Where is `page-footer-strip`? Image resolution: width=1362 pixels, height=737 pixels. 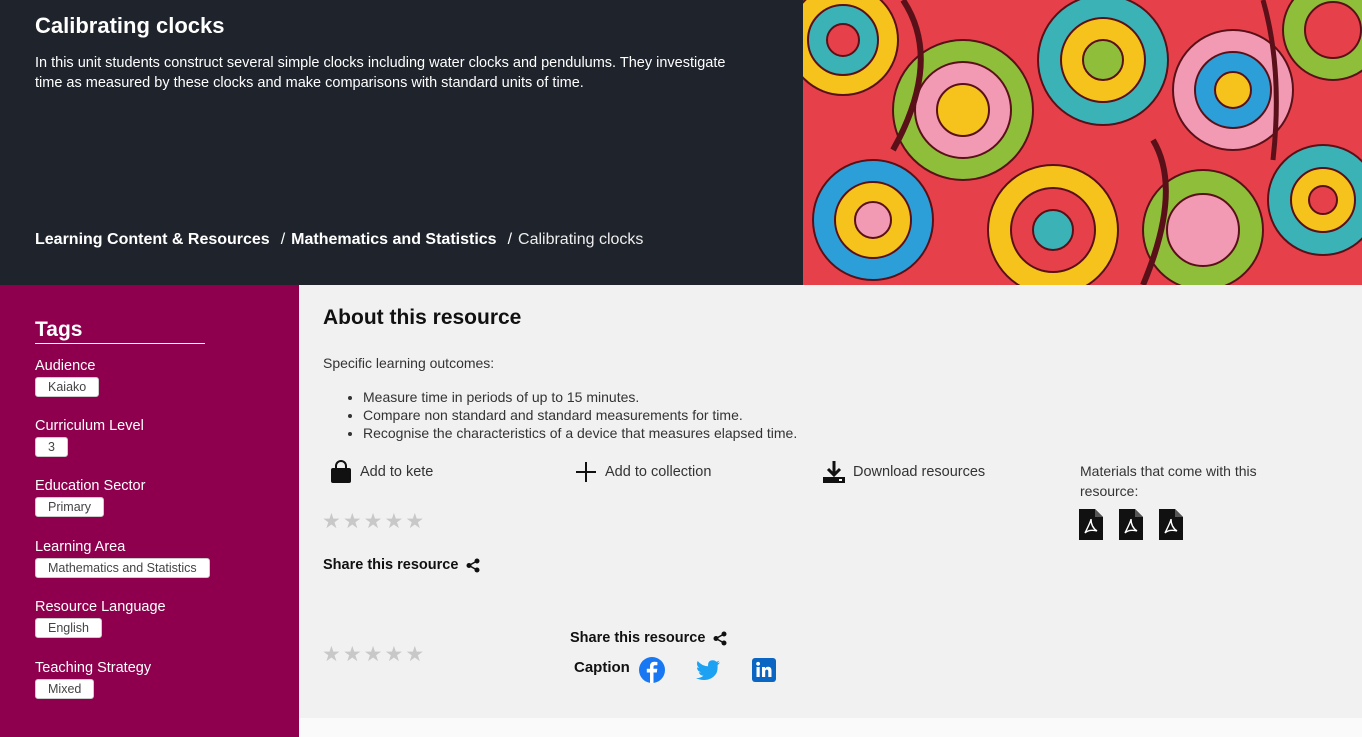 page-footer-strip is located at coordinates (830, 727).